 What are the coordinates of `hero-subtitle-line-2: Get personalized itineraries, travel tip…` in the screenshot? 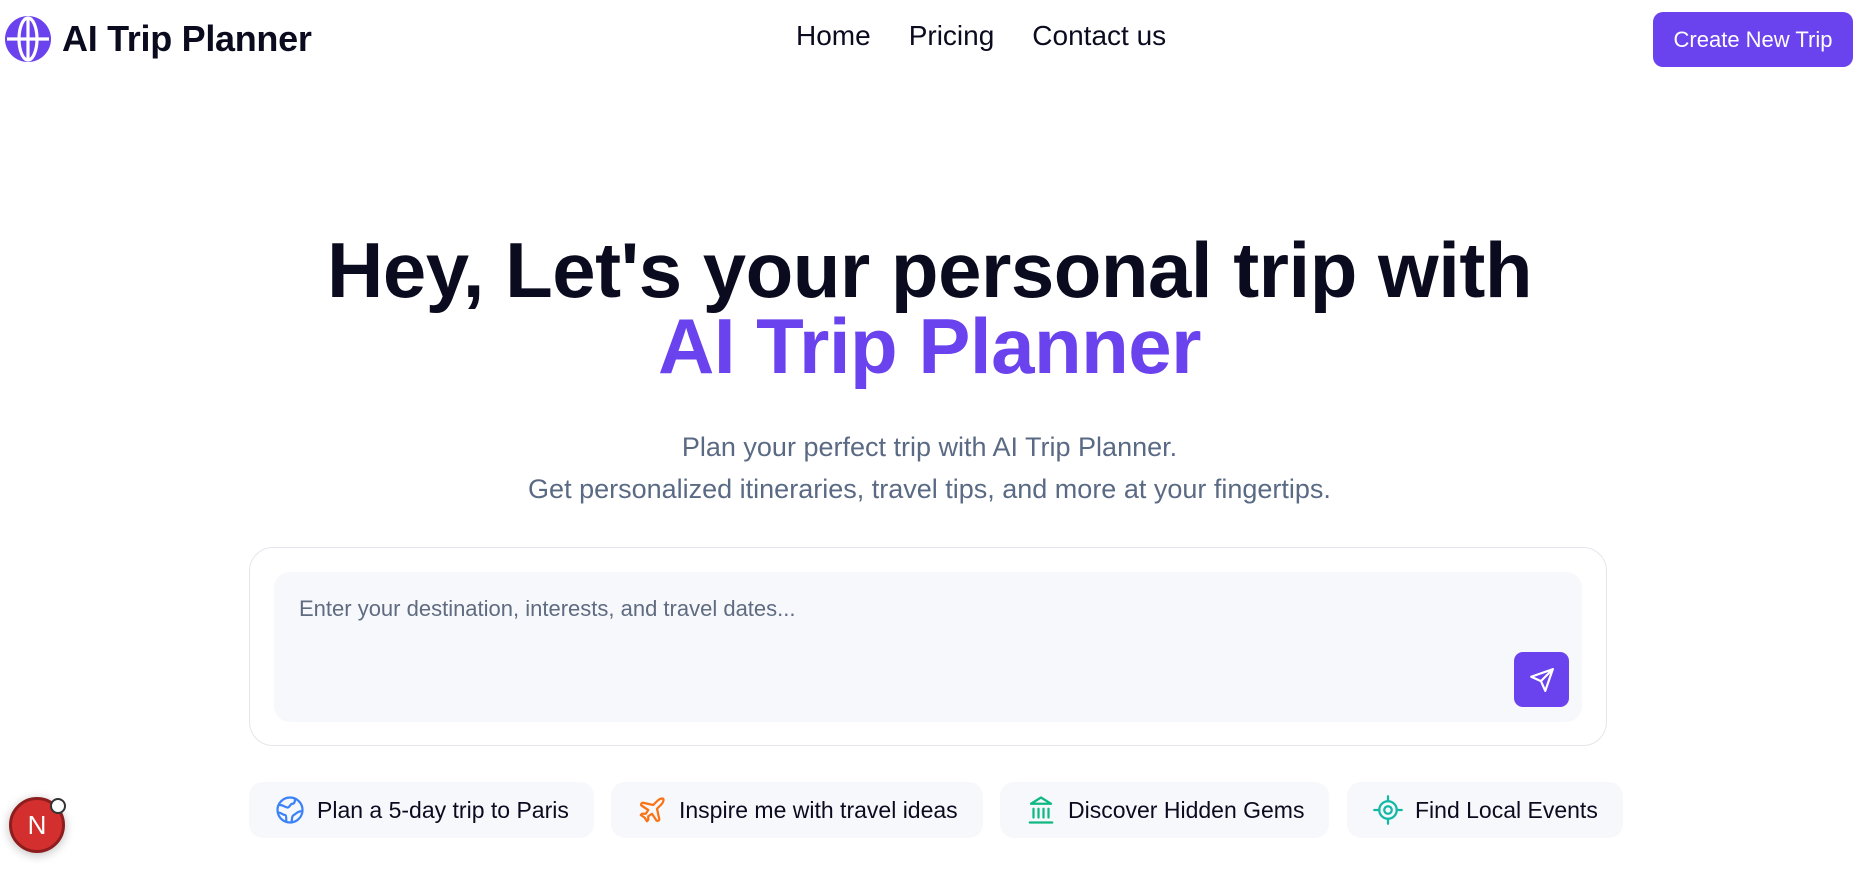 It's located at (929, 489).